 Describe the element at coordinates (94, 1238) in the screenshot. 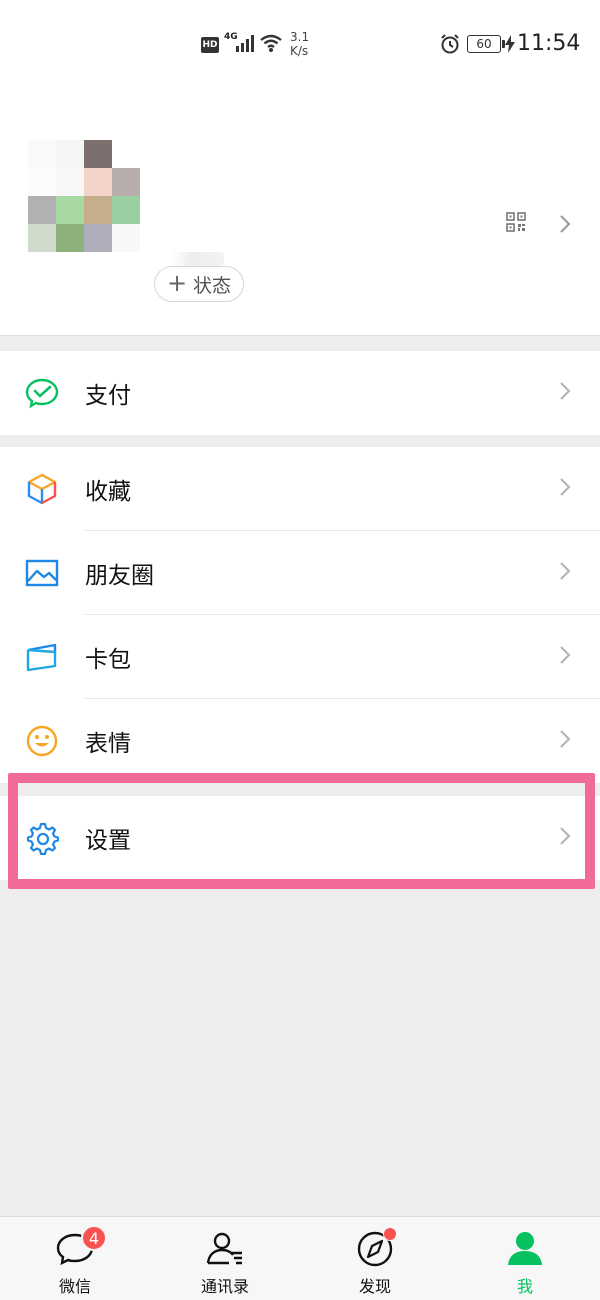

I see `unread-badge: 4` at that location.